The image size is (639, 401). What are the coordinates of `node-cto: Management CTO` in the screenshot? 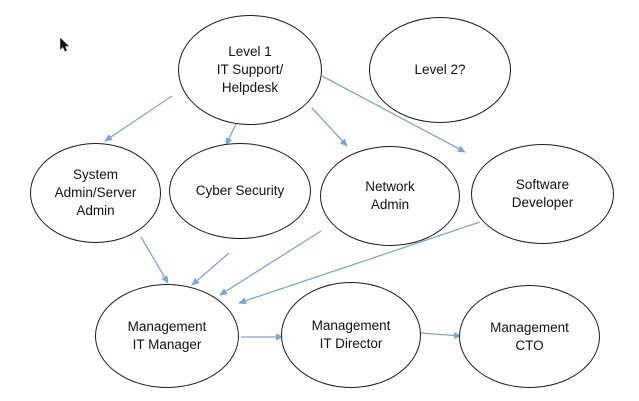 It's located at (529, 336).